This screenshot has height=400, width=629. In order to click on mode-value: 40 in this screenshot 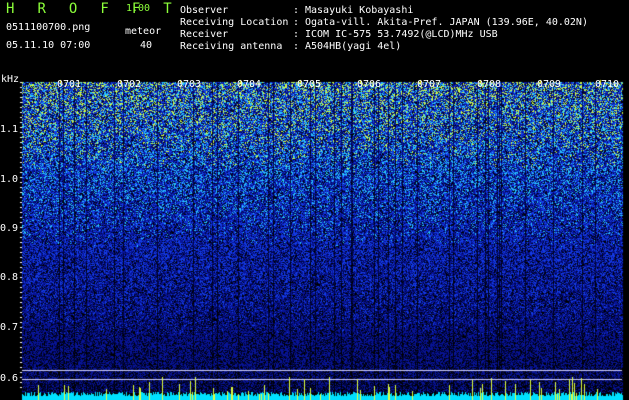, I will do `click(146, 45)`.